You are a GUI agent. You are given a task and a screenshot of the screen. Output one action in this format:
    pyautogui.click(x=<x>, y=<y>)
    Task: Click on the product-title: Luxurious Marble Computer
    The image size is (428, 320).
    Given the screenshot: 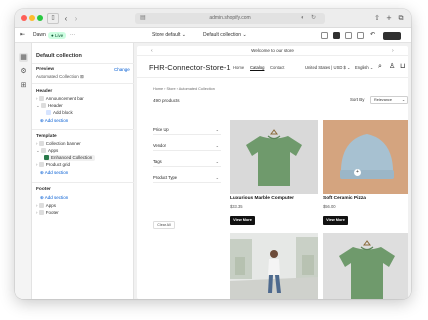 What is the action you would take?
    pyautogui.click(x=262, y=198)
    